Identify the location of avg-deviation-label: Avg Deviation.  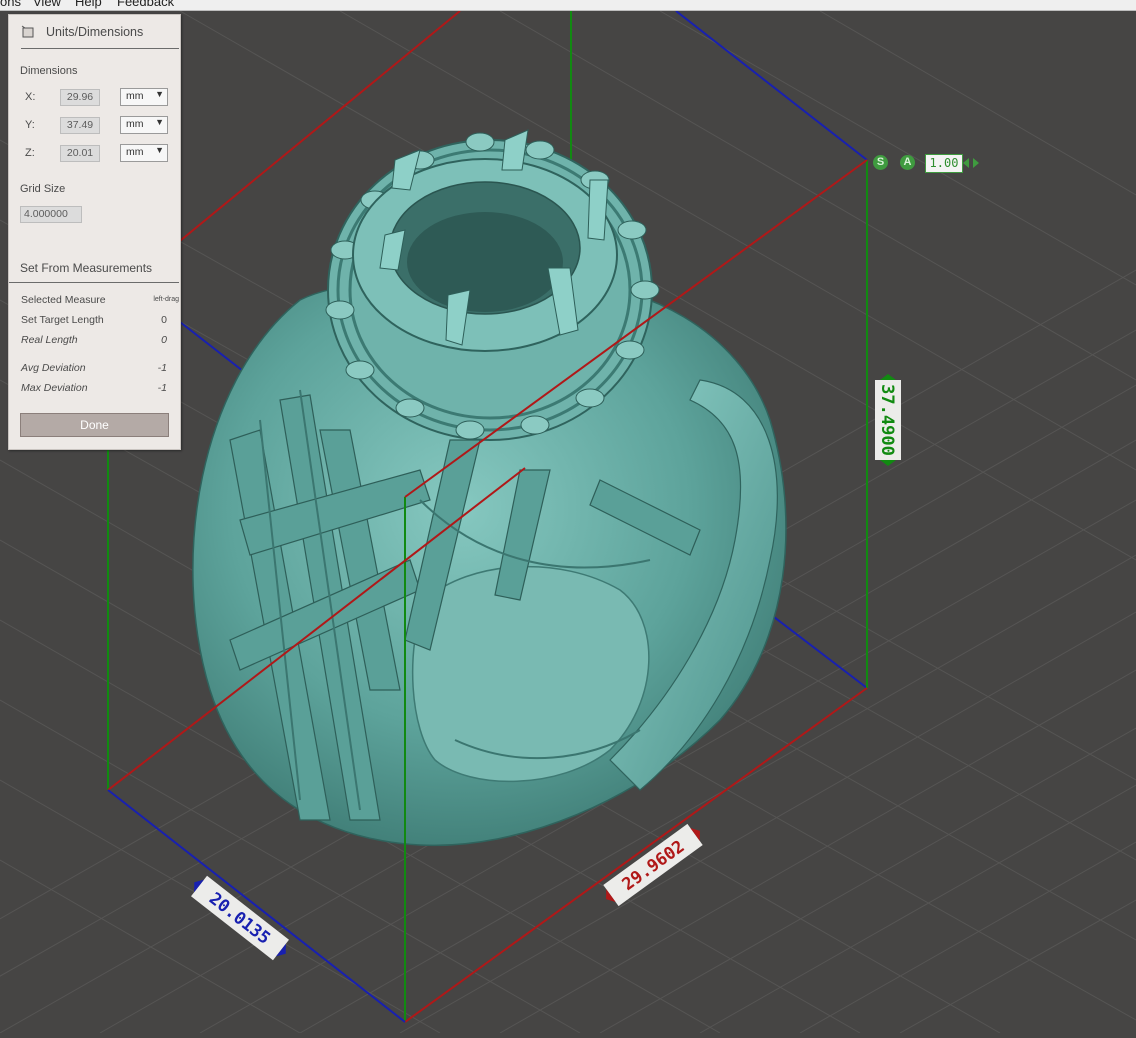
(53, 368).